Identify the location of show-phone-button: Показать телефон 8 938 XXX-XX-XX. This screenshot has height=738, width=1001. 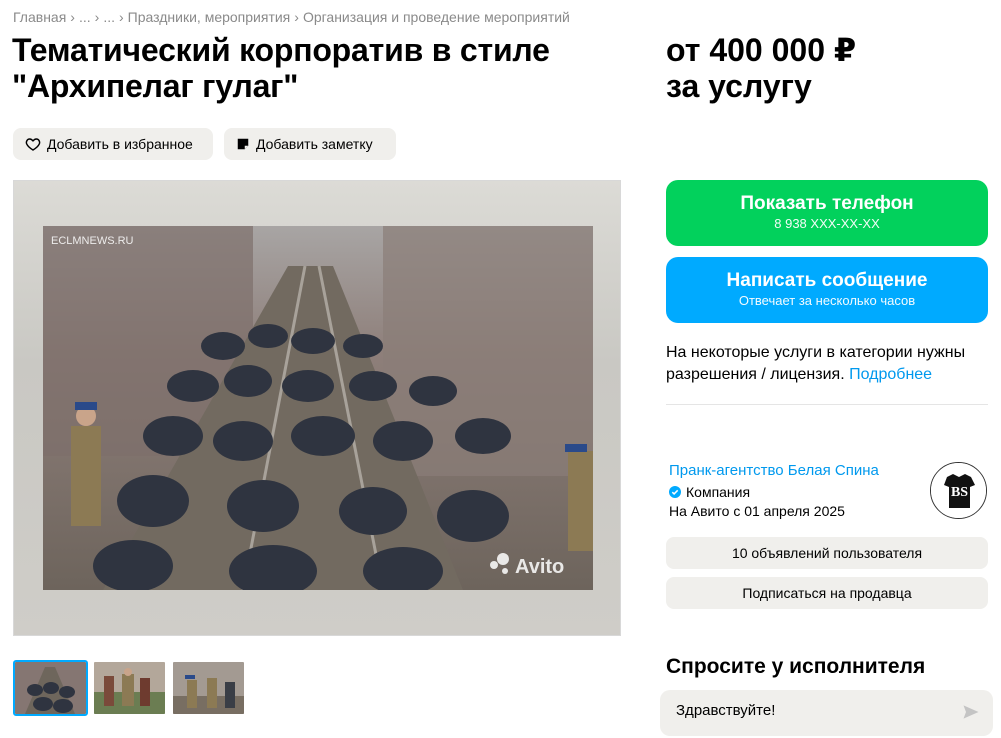
(827, 213).